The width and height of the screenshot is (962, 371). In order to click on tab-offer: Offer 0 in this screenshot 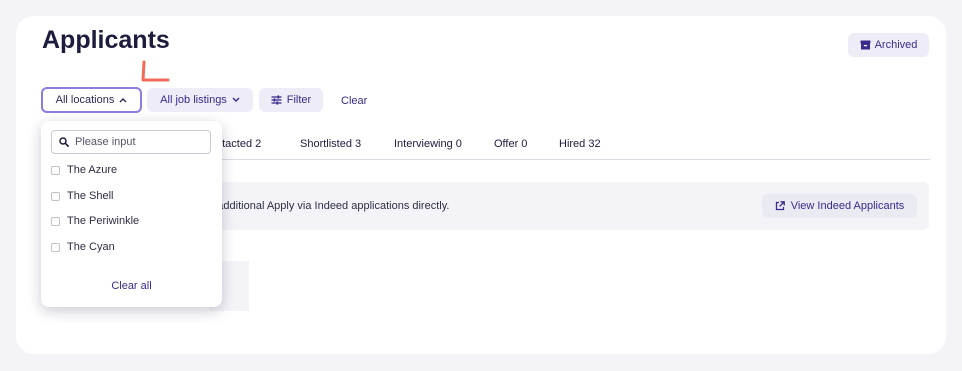, I will do `click(510, 144)`.